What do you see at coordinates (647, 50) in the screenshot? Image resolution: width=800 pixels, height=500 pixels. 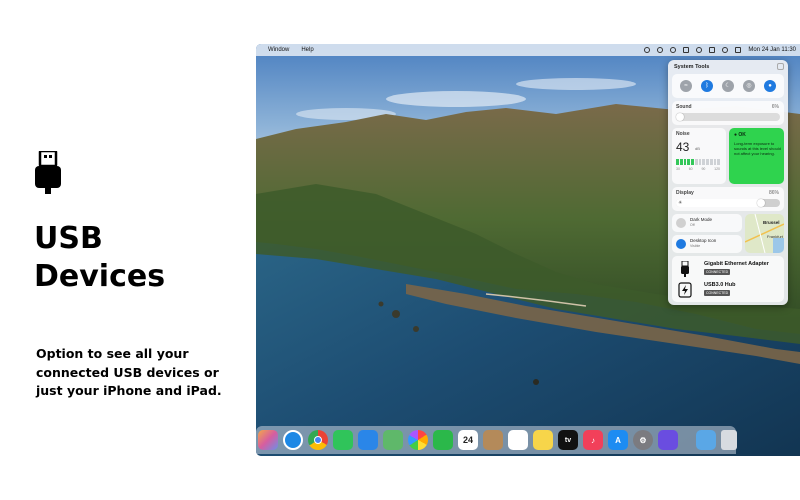 I see `moon-icon` at bounding box center [647, 50].